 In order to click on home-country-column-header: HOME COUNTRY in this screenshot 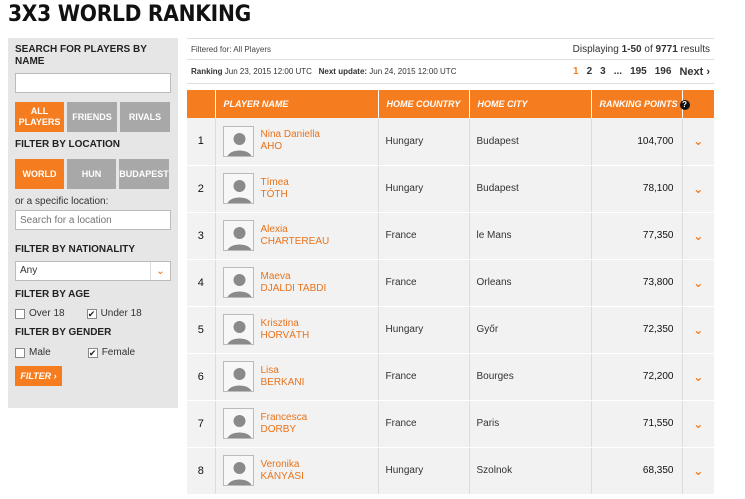, I will do `click(424, 104)`.